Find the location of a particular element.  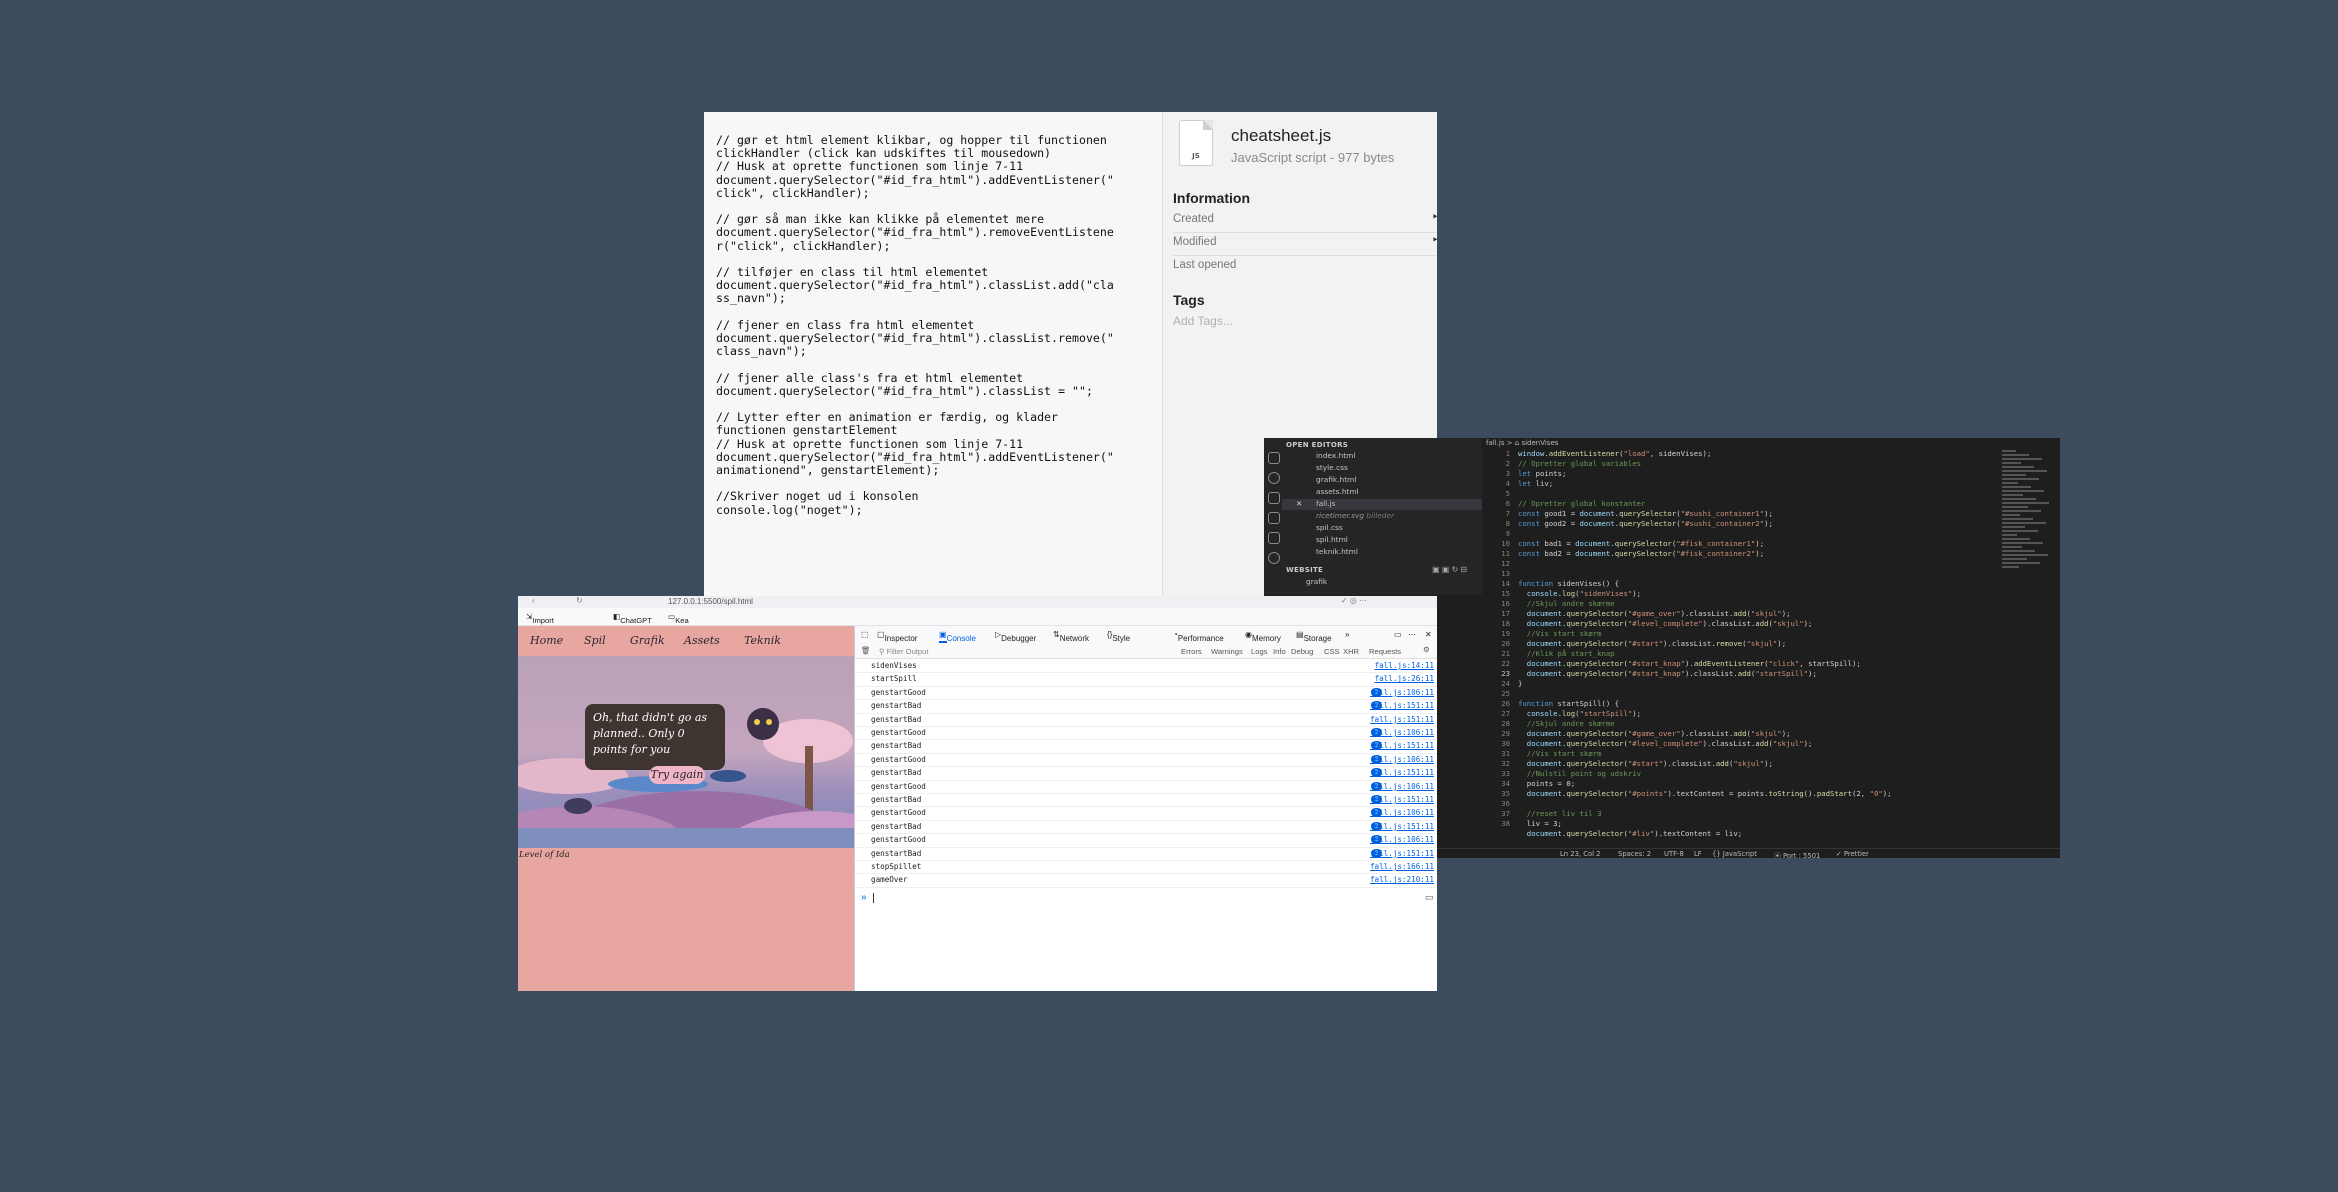

search-icon is located at coordinates (1274, 478).